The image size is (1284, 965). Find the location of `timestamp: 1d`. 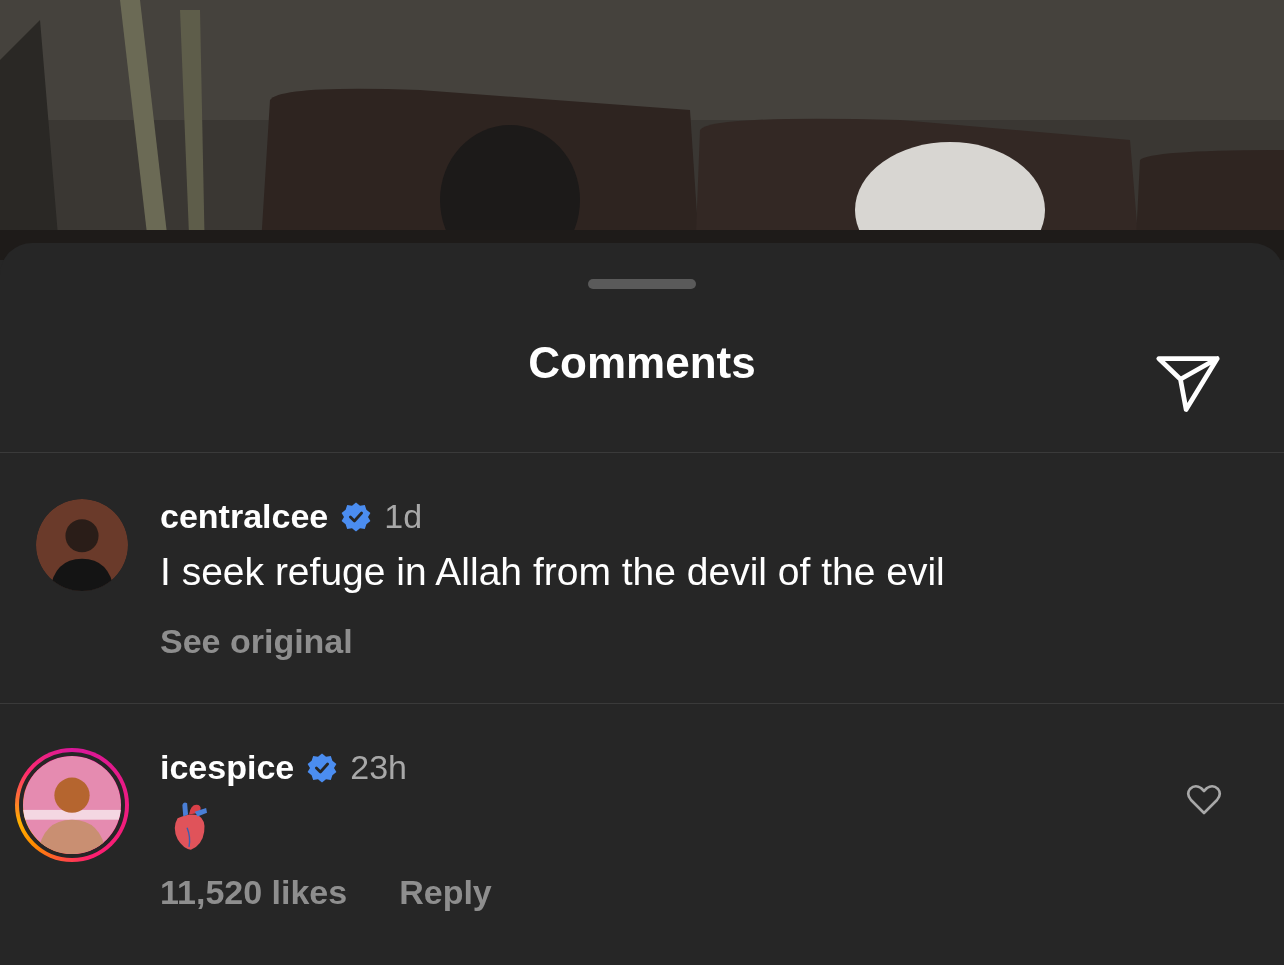

timestamp: 1d is located at coordinates (403, 516).